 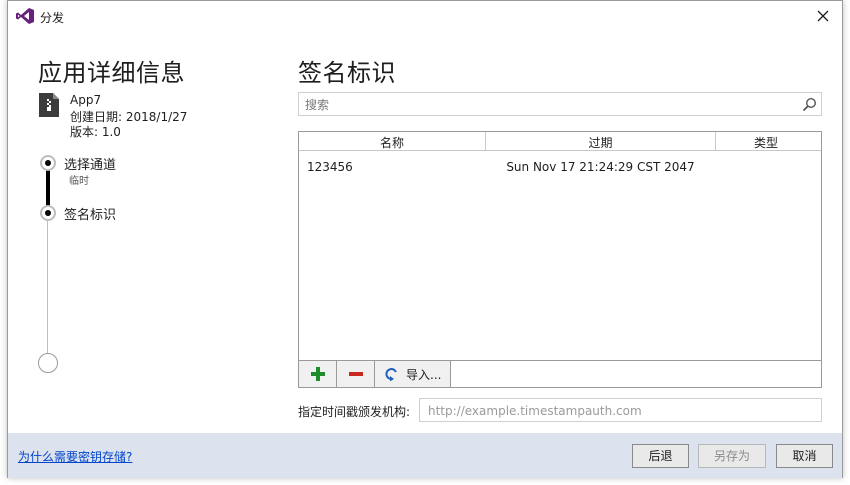 What do you see at coordinates (95, 132) in the screenshot?
I see `app-version: 版本: 1.0` at bounding box center [95, 132].